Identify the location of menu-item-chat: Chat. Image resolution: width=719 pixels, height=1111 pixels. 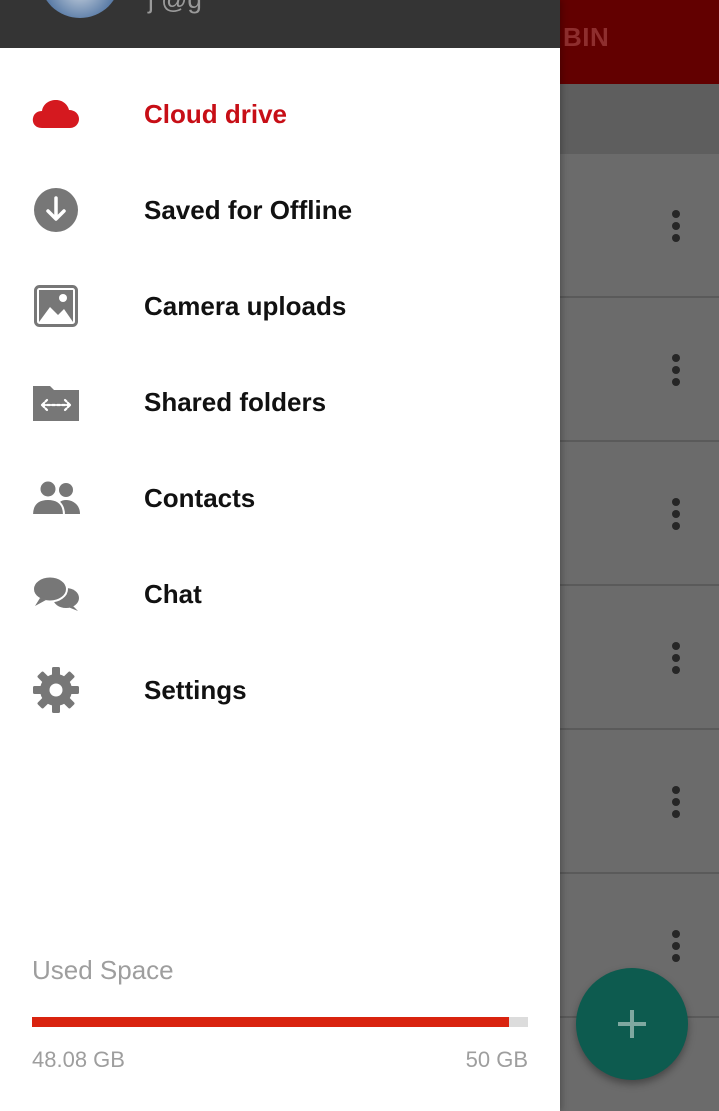
(280, 594).